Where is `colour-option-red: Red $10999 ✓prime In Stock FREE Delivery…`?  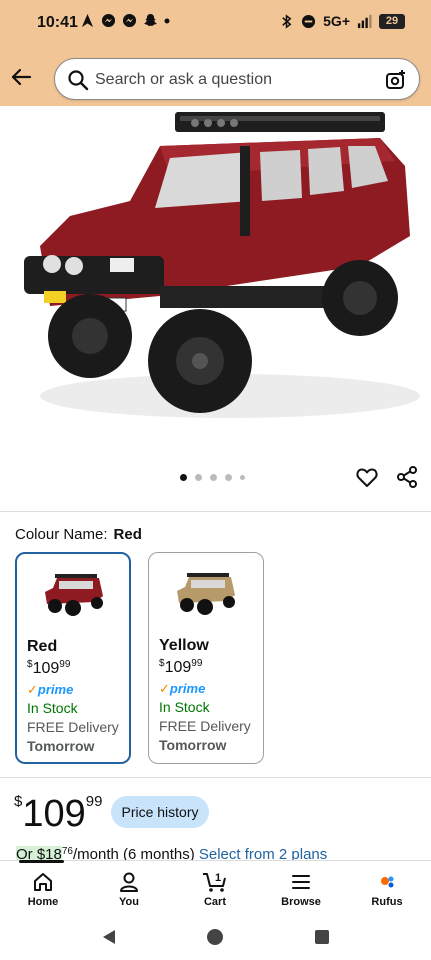
colour-option-red: Red $10999 ✓prime In Stock FREE Delivery… is located at coordinates (73, 658).